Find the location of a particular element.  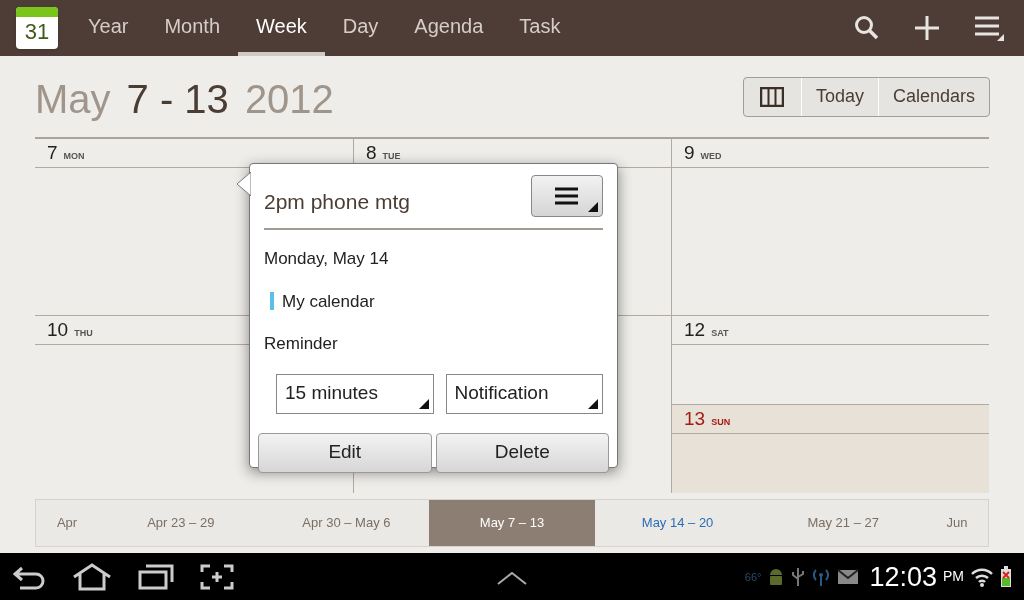

date-range-title: May is located at coordinates (73, 99).